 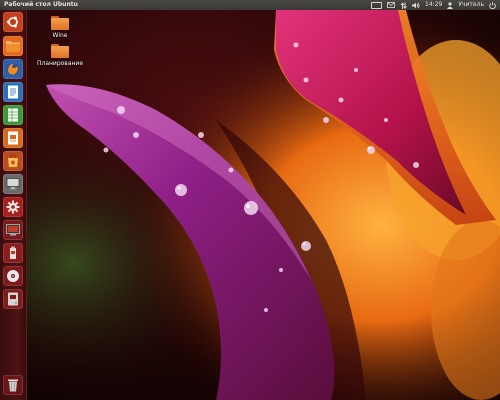 I want to click on clock: 14:29, so click(x=433, y=5).